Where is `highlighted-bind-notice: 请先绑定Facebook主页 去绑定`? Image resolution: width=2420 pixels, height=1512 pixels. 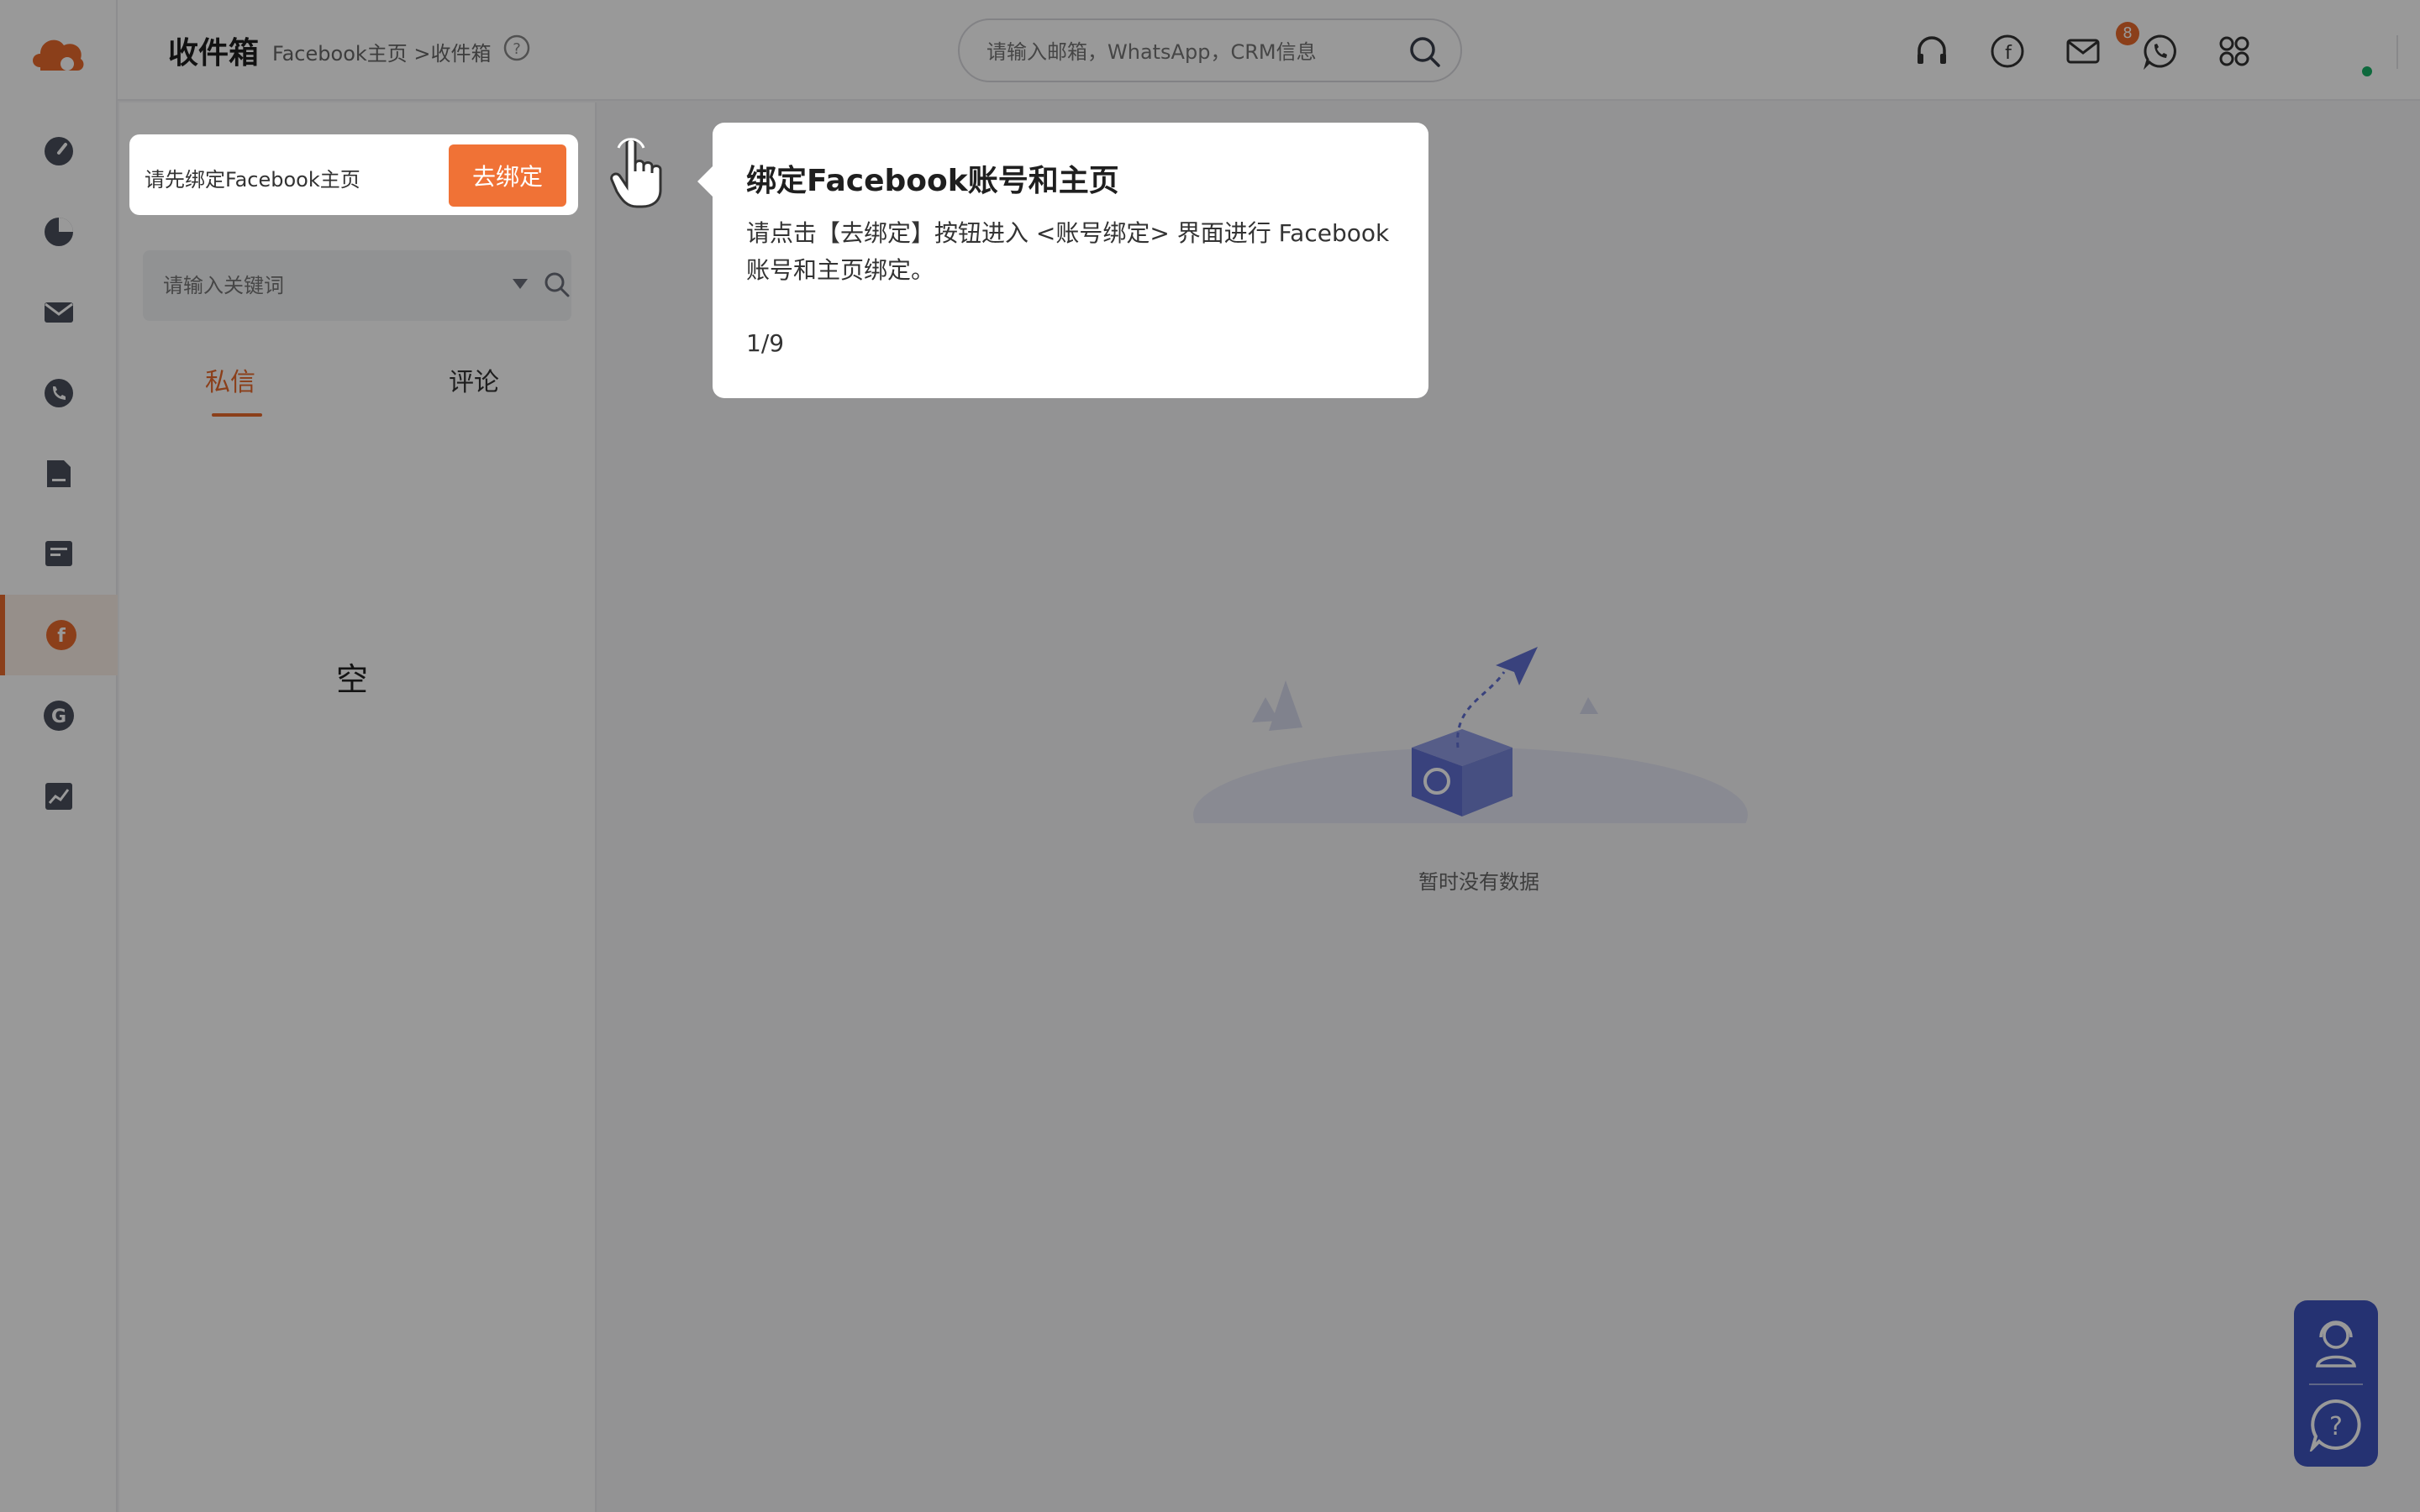 highlighted-bind-notice: 请先绑定Facebook主页 去绑定 is located at coordinates (353, 174).